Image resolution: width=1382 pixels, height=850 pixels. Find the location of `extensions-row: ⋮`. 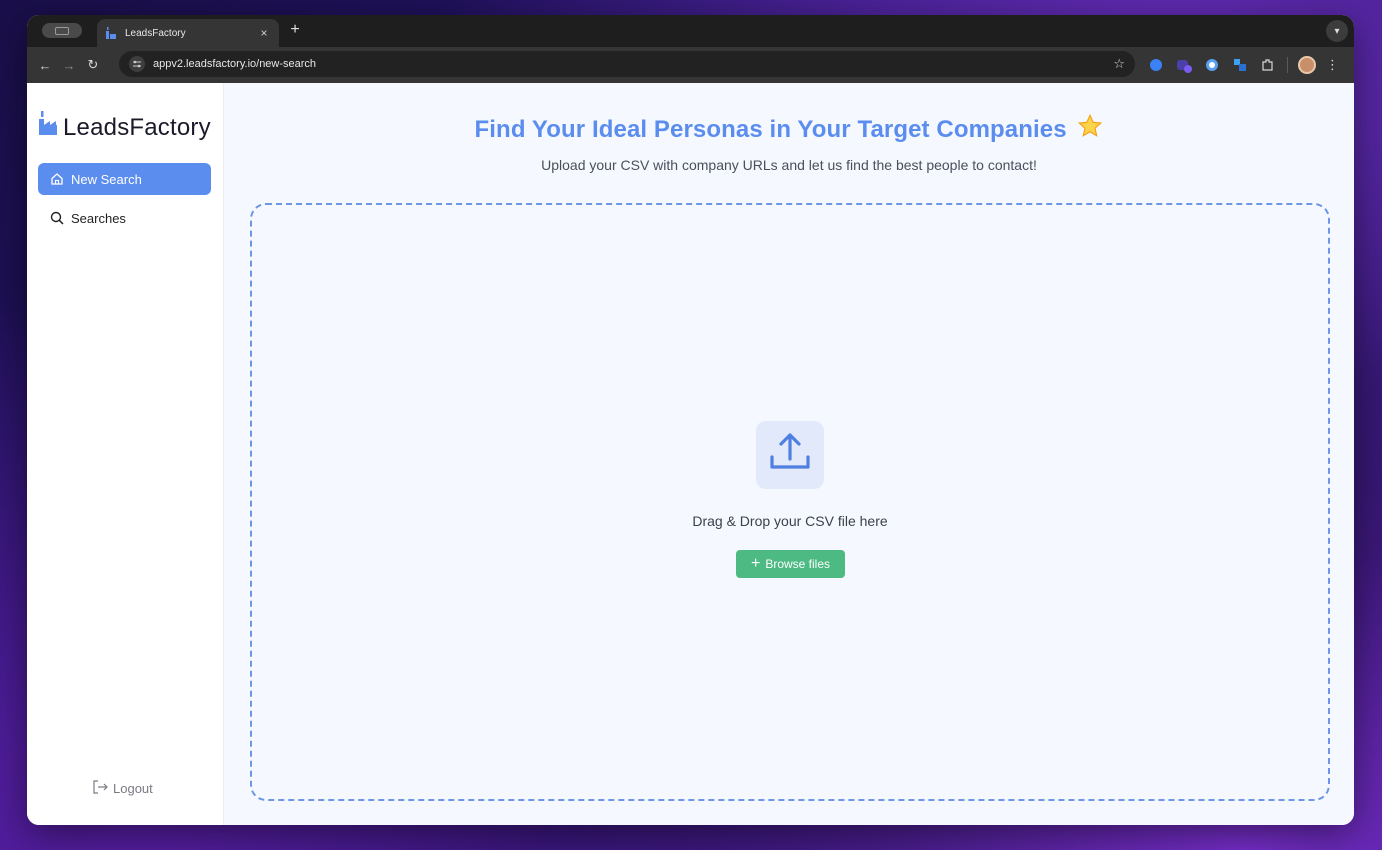

extensions-row: ⋮ is located at coordinates (1243, 65).